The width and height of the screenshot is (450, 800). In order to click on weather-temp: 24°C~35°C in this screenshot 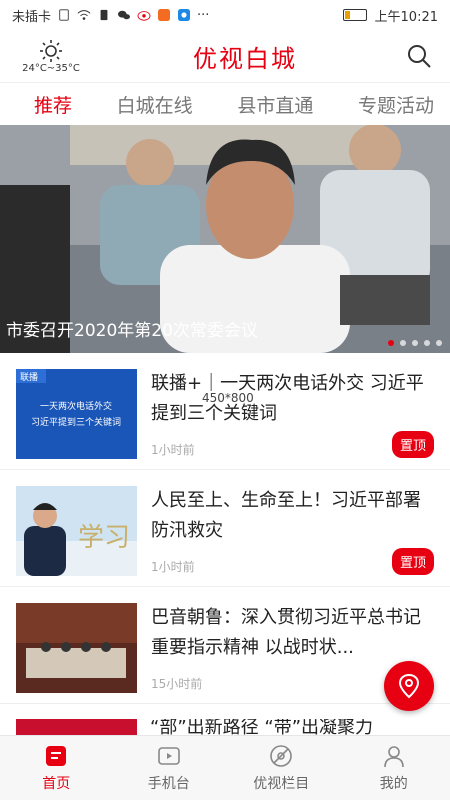, I will do `click(51, 68)`.